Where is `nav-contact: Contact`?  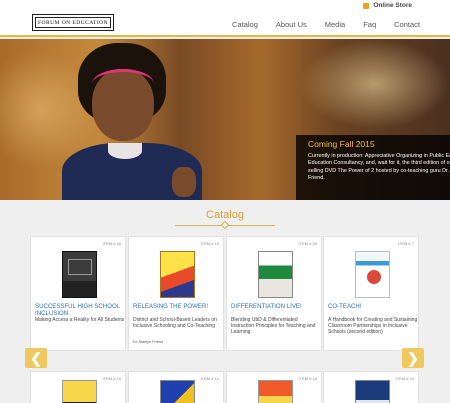 nav-contact: Contact is located at coordinates (407, 24).